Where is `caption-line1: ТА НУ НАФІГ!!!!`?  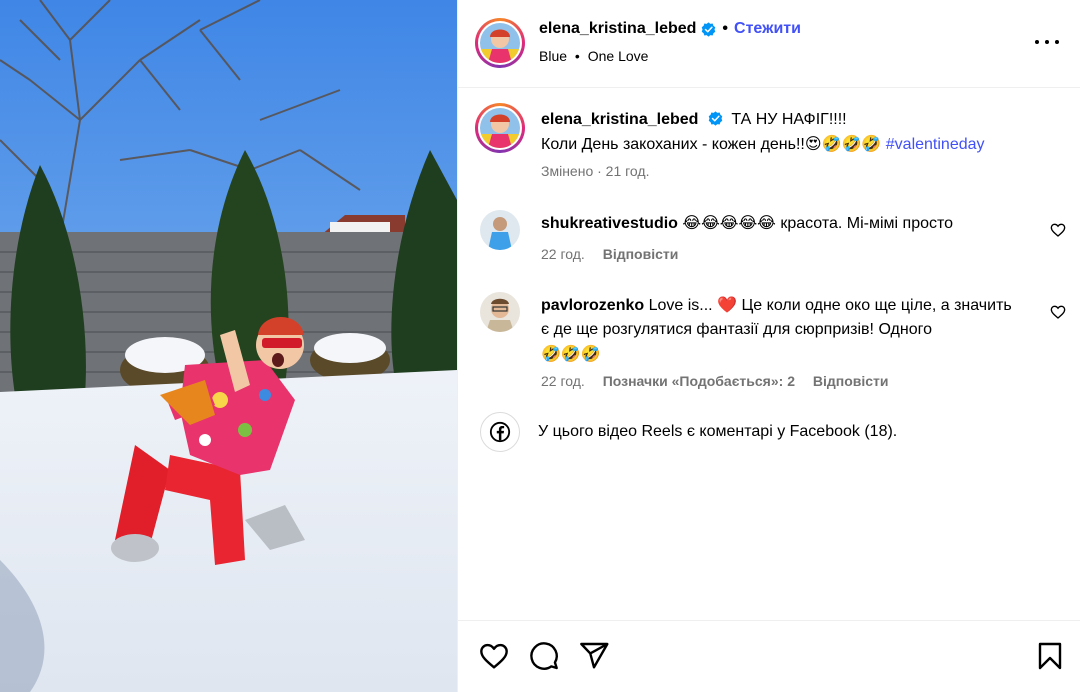 caption-line1: ТА НУ НАФІГ!!!! is located at coordinates (789, 119).